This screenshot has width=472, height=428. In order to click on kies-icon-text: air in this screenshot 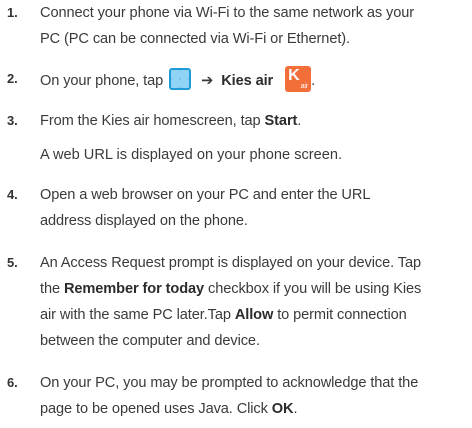, I will do `click(304, 86)`.